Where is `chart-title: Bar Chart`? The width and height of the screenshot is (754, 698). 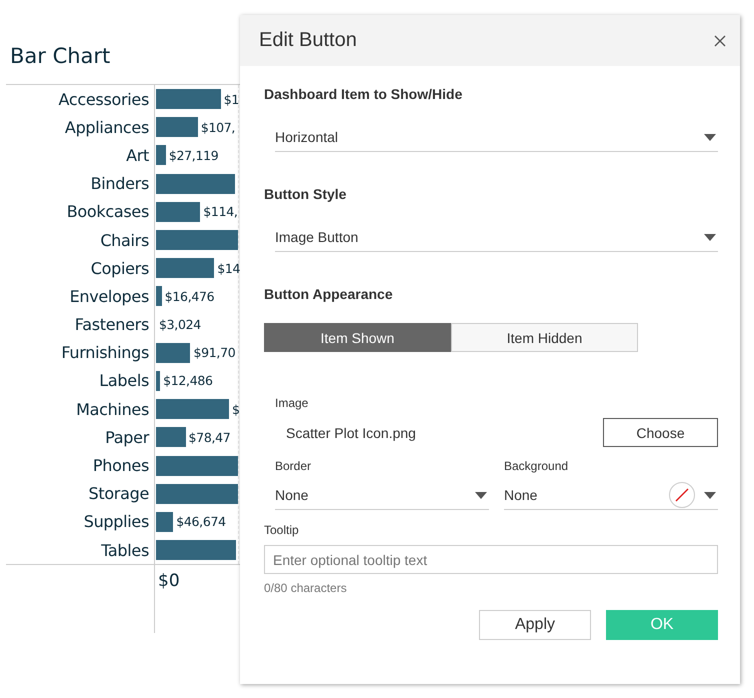
chart-title: Bar Chart is located at coordinates (60, 57).